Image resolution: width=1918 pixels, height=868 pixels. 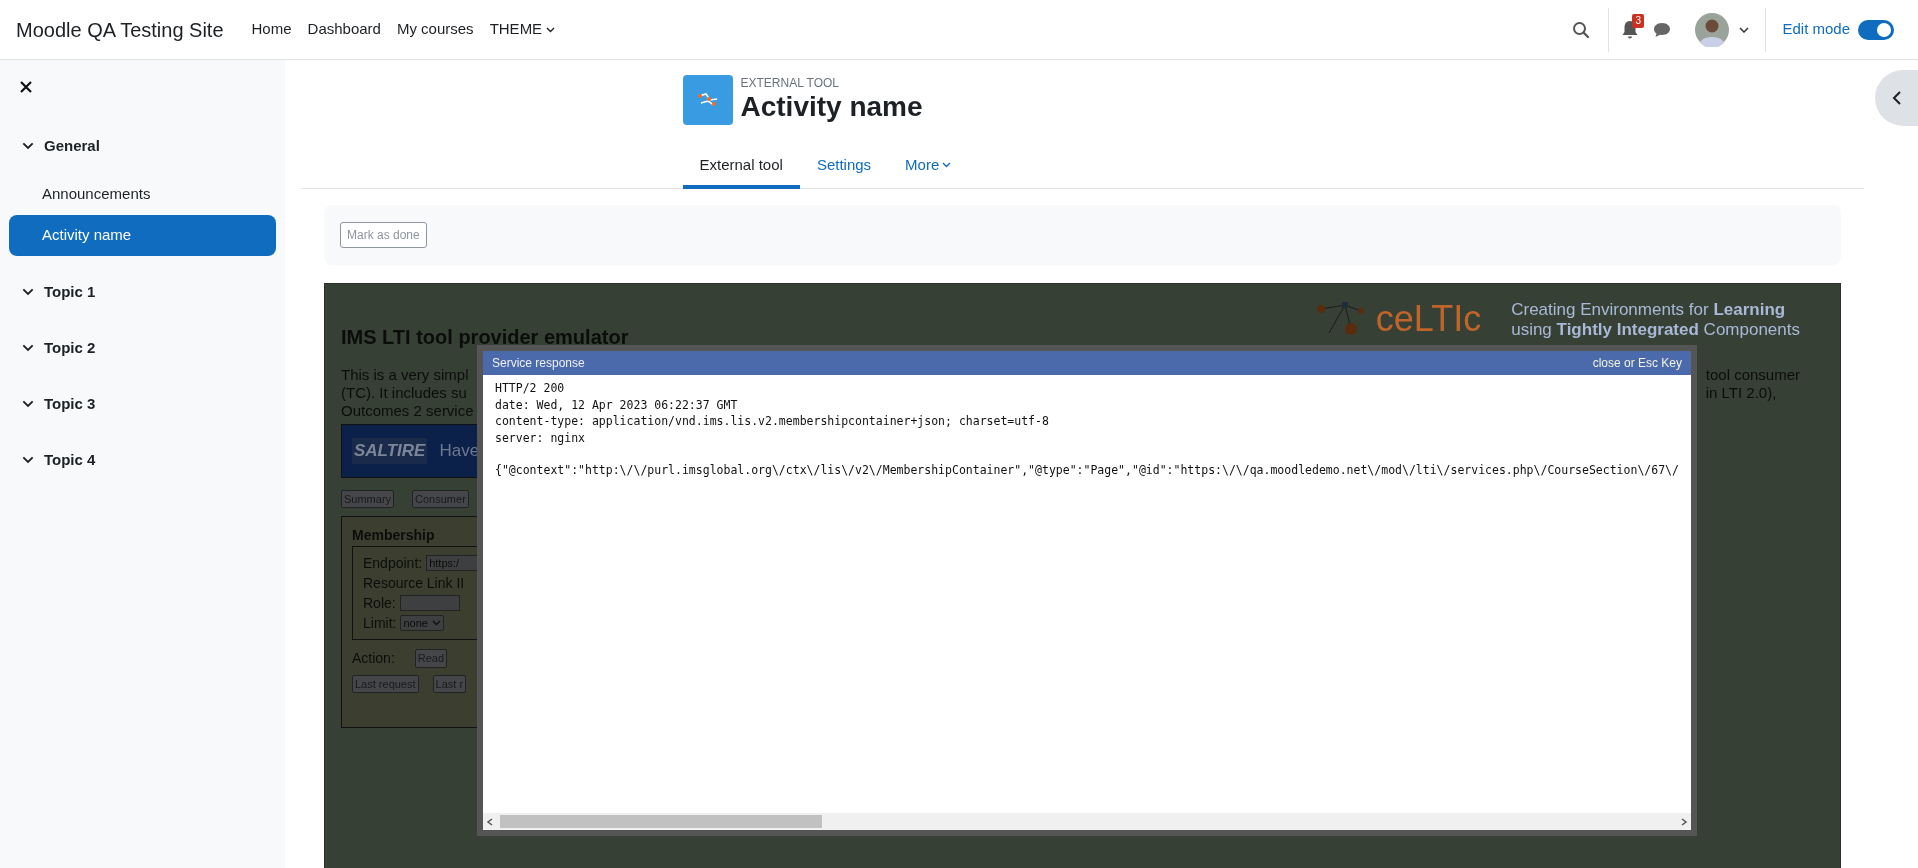 I want to click on celtic-logo: ceLTIc, so click(x=1428, y=319).